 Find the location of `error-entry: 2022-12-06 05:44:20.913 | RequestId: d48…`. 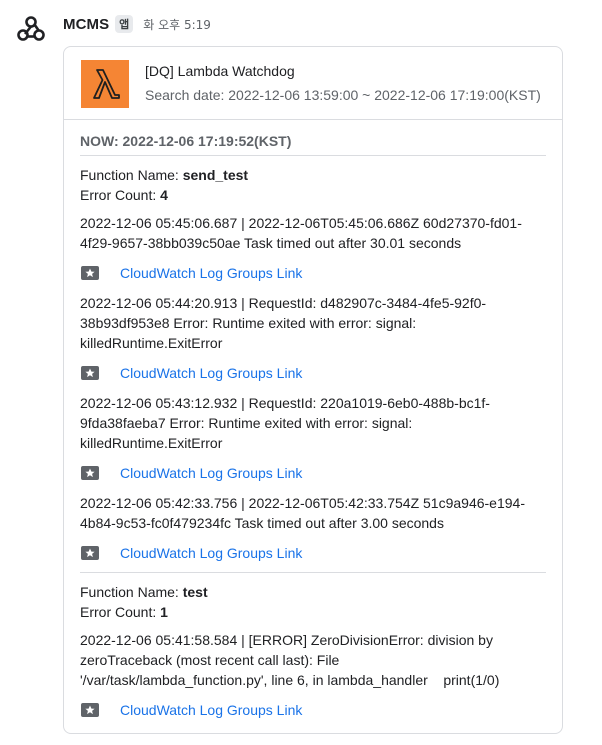

error-entry: 2022-12-06 05:44:20.913 | RequestId: d48… is located at coordinates (283, 323).